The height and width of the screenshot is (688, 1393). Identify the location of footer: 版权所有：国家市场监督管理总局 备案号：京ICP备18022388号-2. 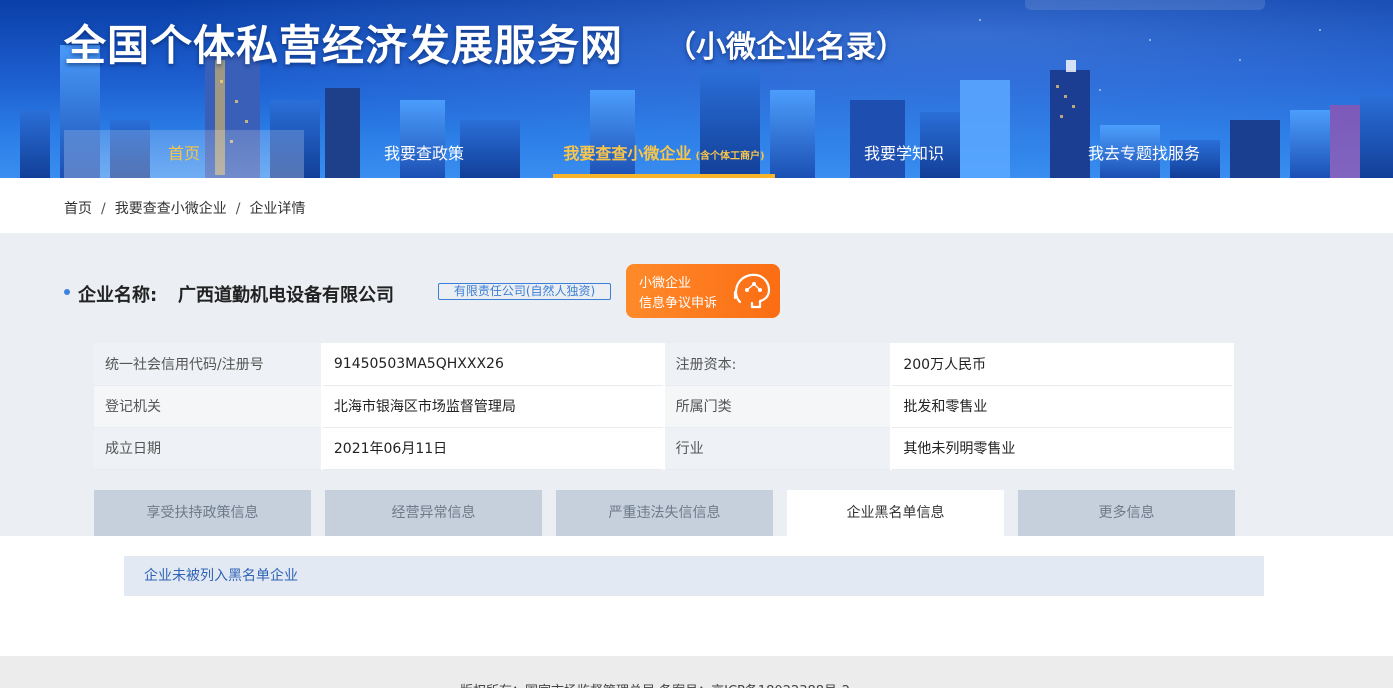
(696, 672).